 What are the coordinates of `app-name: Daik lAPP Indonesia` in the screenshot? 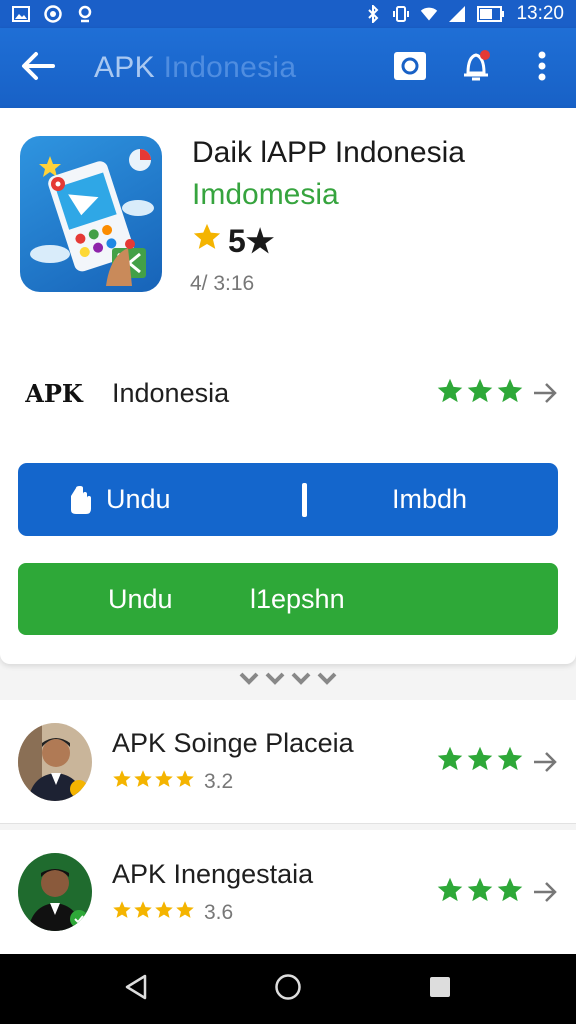 It's located at (328, 152).